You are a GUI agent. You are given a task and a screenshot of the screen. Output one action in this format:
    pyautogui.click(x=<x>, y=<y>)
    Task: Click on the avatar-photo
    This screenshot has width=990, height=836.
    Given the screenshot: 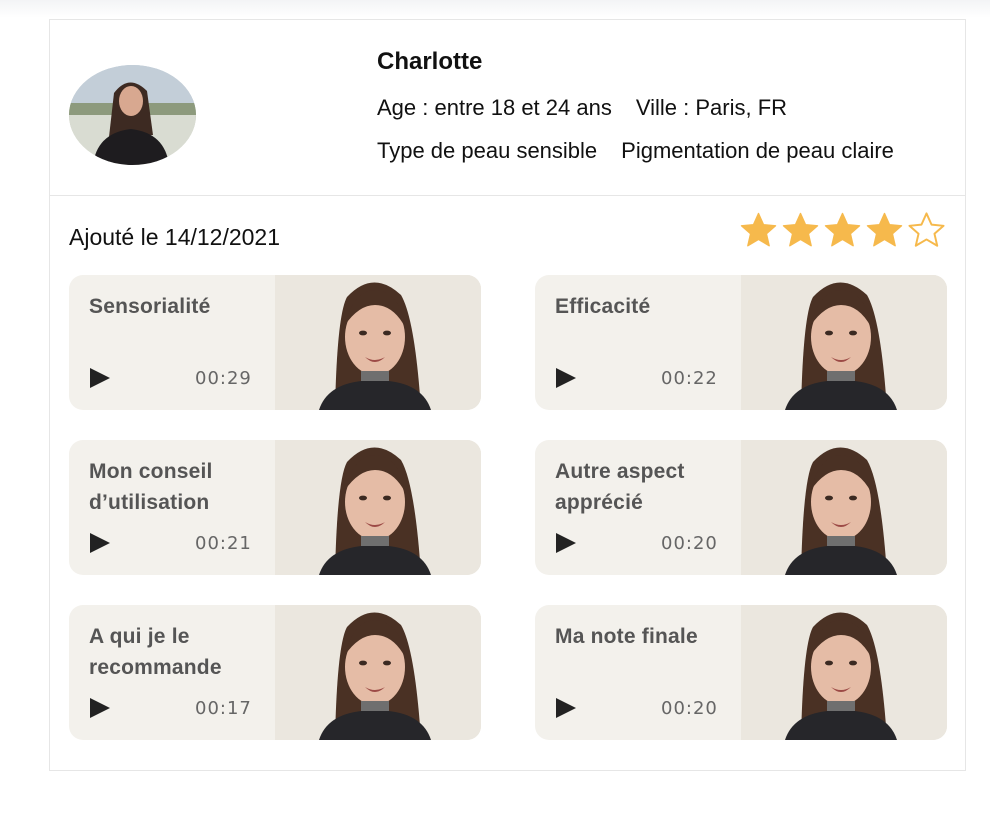 What is the action you would take?
    pyautogui.click(x=132, y=115)
    